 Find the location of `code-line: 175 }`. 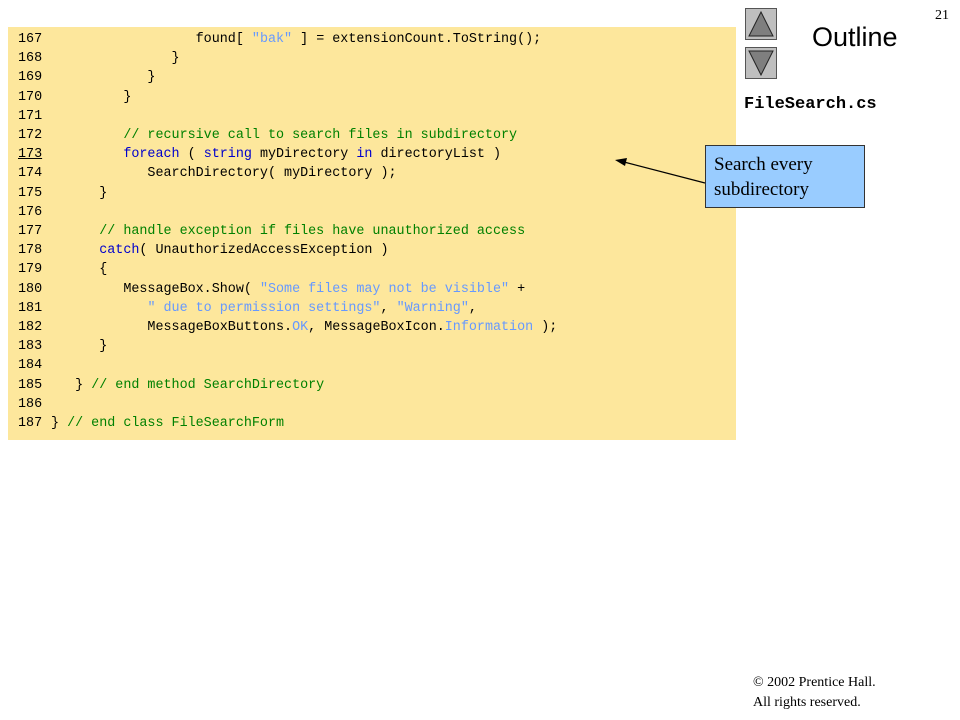

code-line: 175 } is located at coordinates (62, 193).